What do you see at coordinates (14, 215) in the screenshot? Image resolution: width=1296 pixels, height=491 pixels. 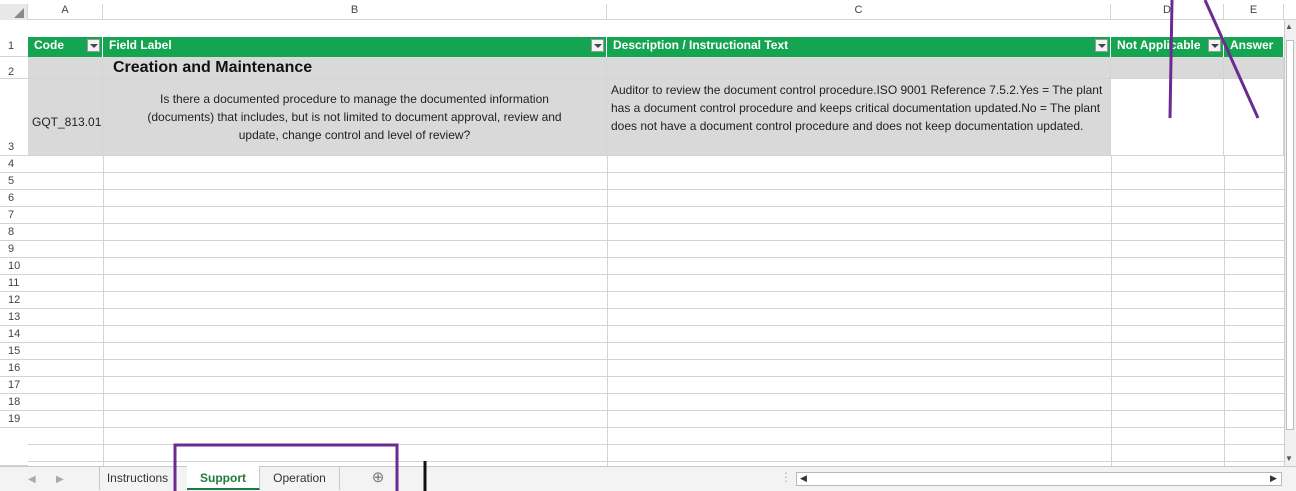 I see `row-header: 7` at bounding box center [14, 215].